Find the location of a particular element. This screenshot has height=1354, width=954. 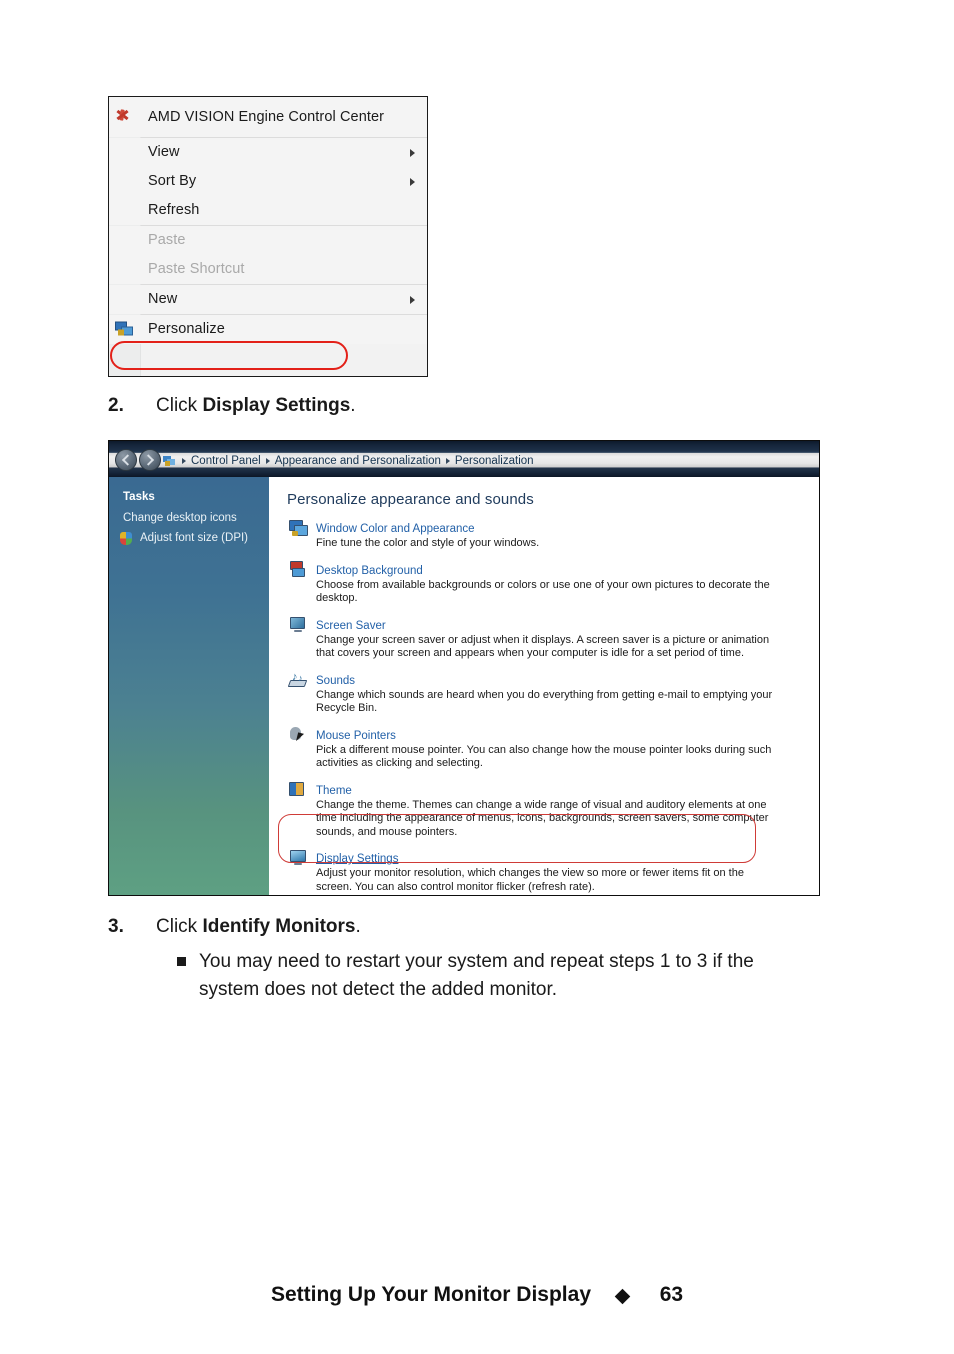

step-2: 2. Click Display Settings. is located at coordinates (458, 406).